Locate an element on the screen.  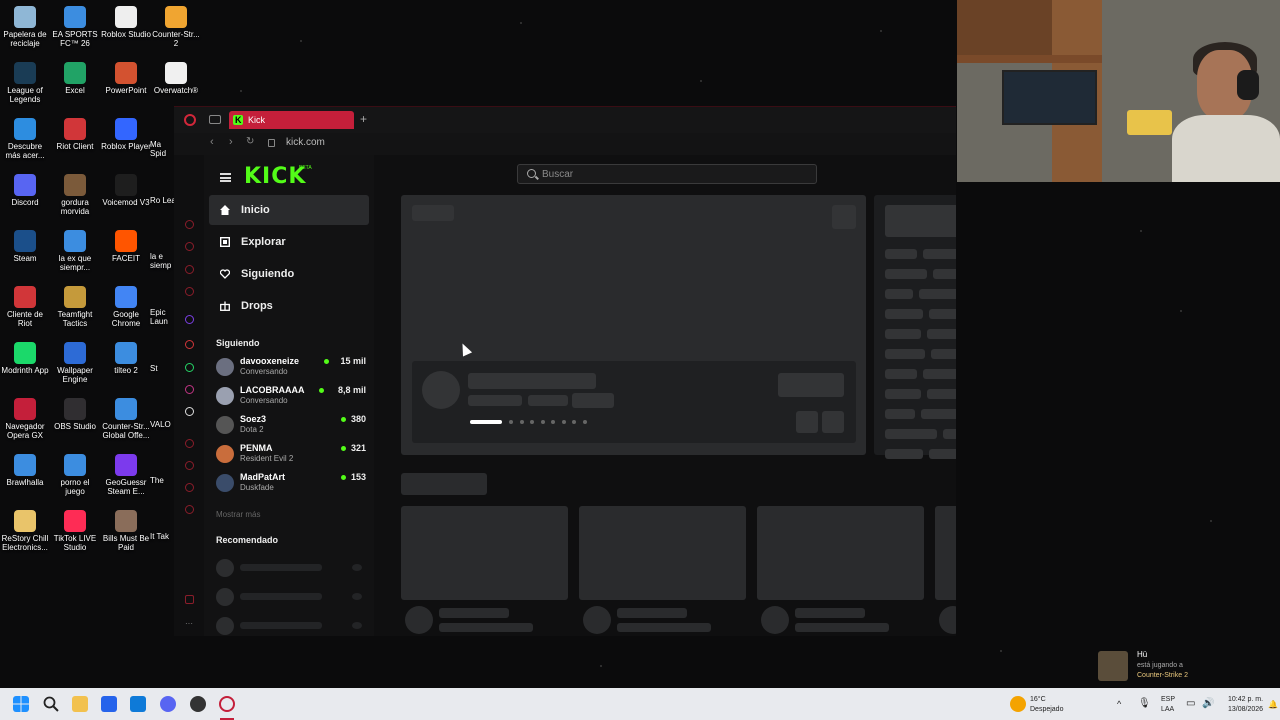
desktop-shortcut: PowerPoint is located at coordinates (126, 78).